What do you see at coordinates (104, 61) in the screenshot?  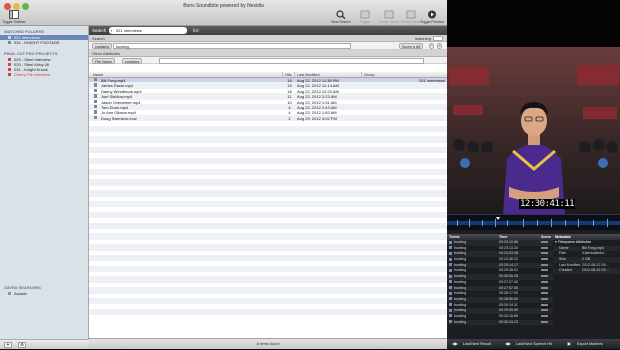 I see `file-name-select: File Name` at bounding box center [104, 61].